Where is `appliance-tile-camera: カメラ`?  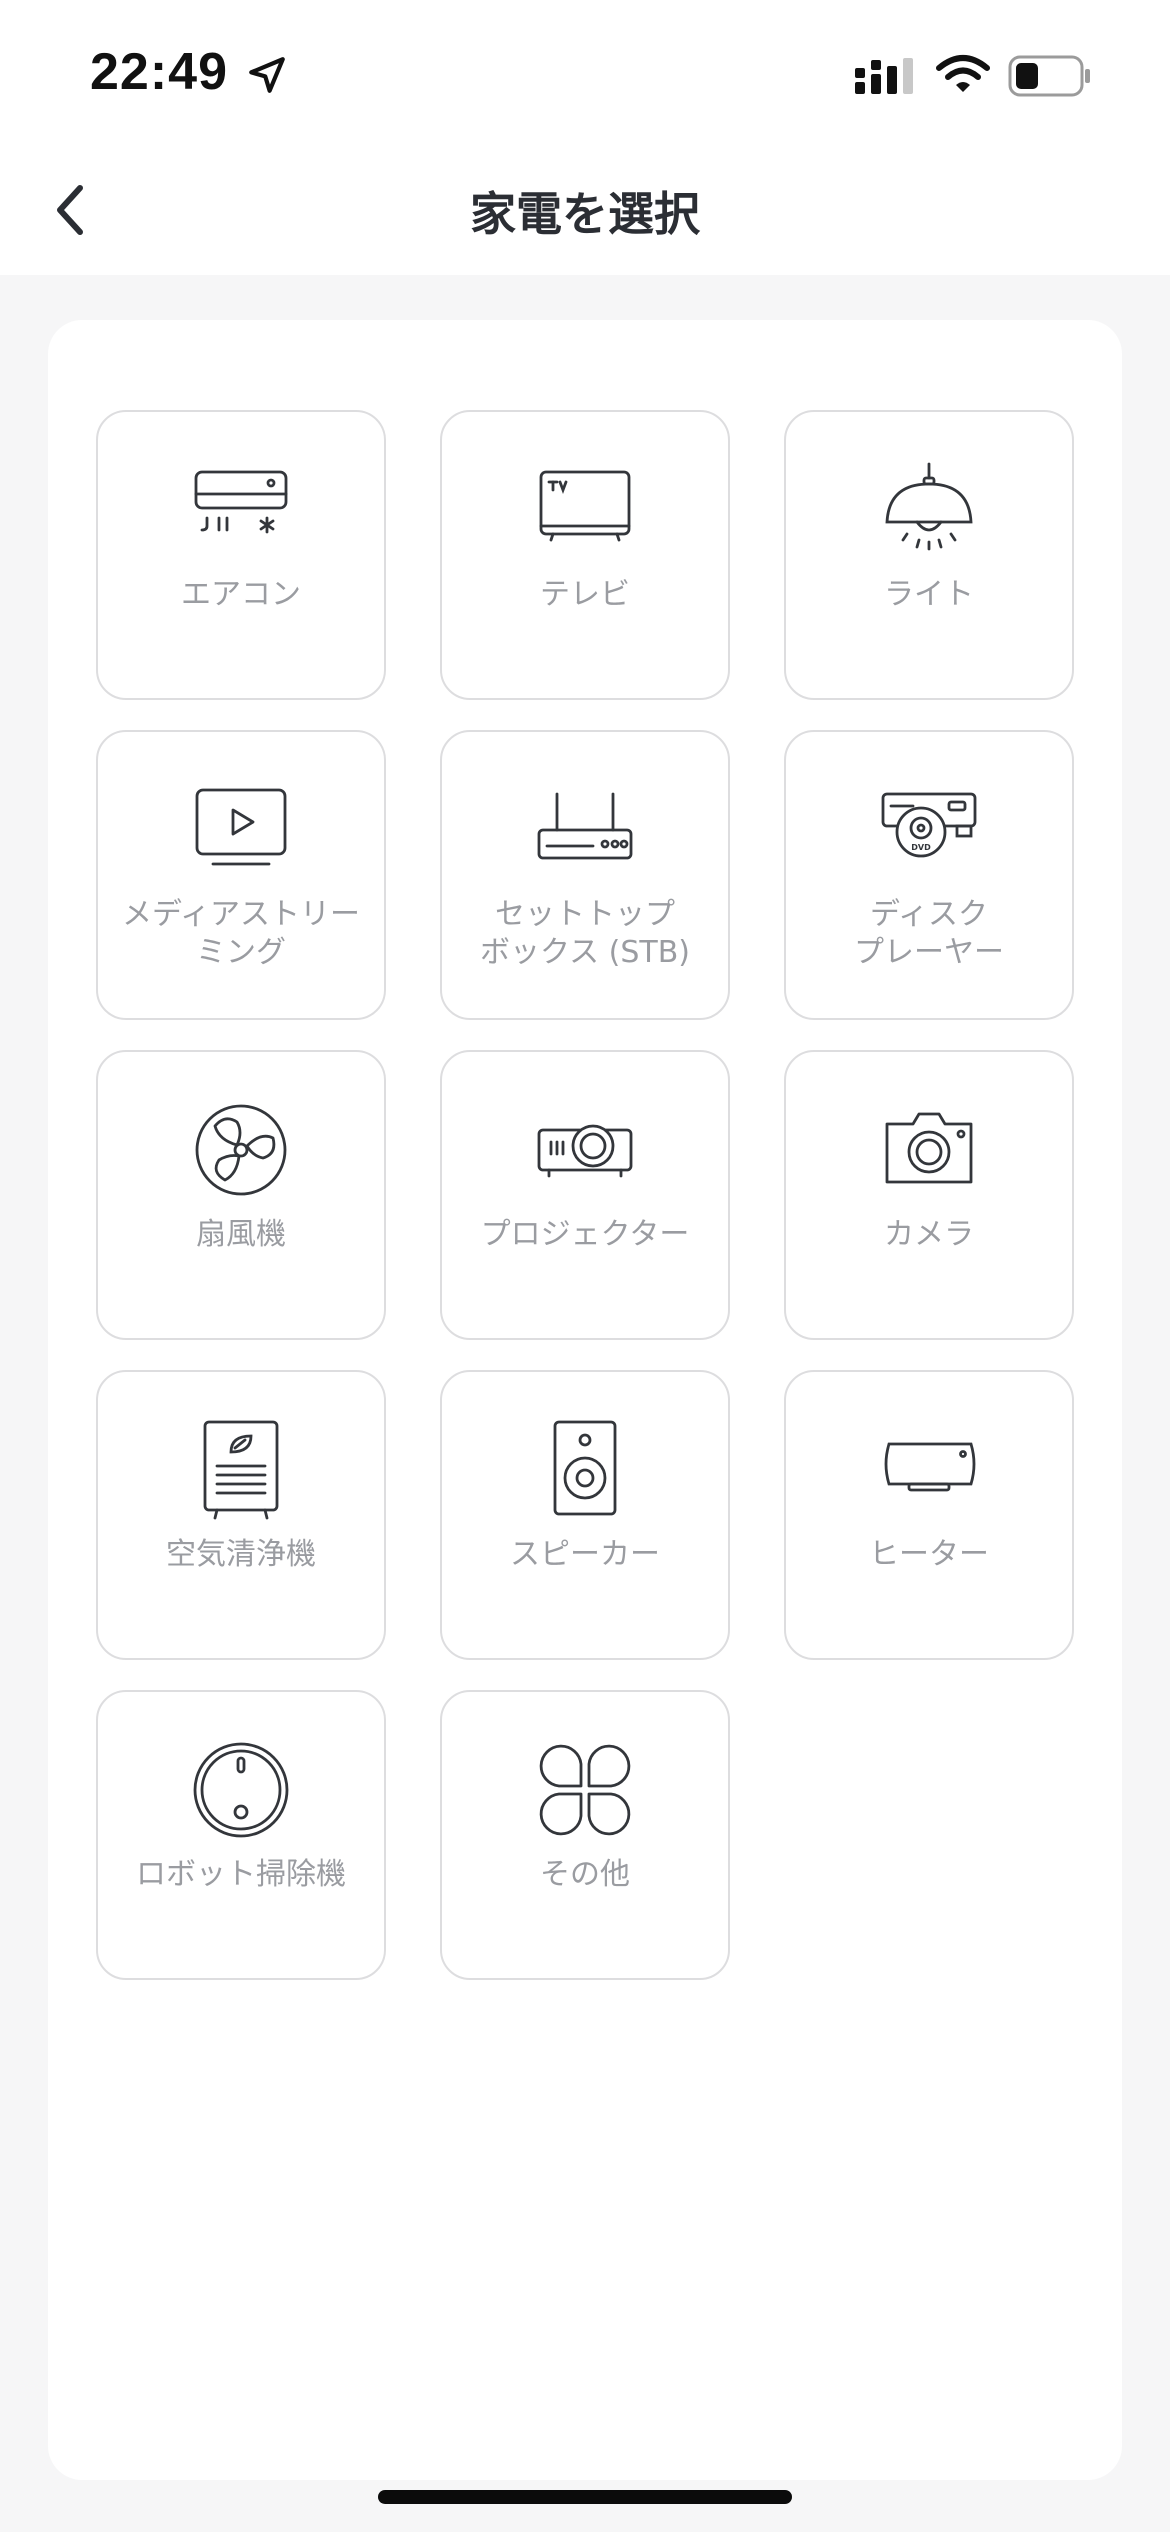 appliance-tile-camera: カメラ is located at coordinates (929, 1195).